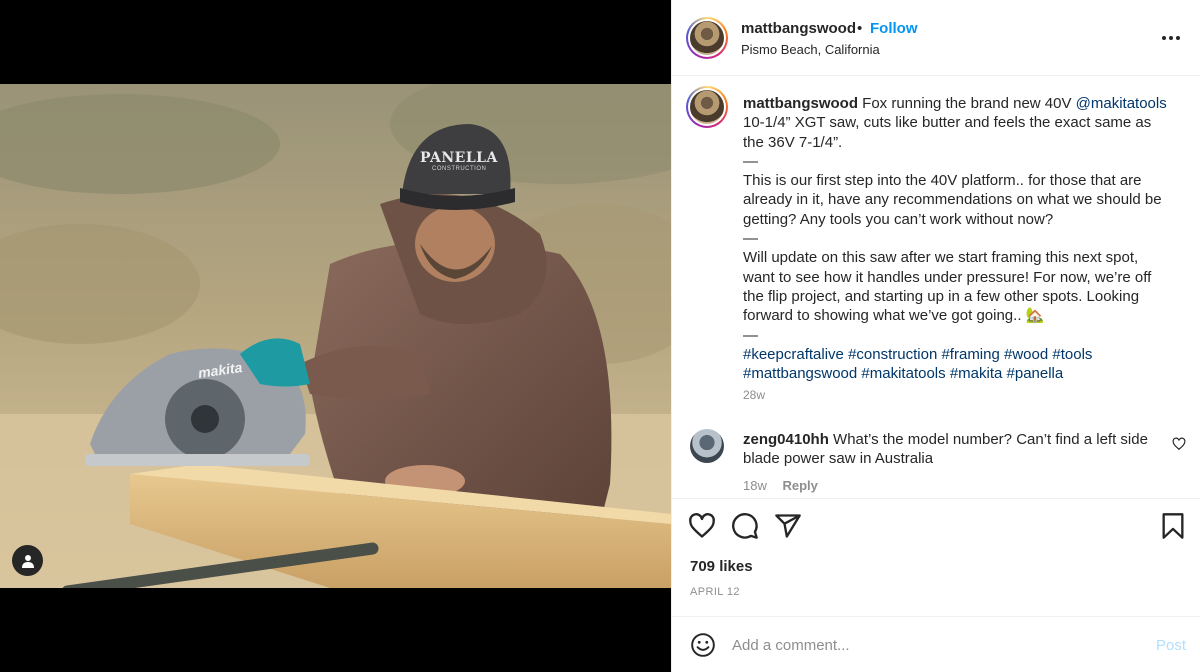 This screenshot has height=672, width=1200. What do you see at coordinates (1121, 103) in the screenshot?
I see `caption-mention: @makitatools` at bounding box center [1121, 103].